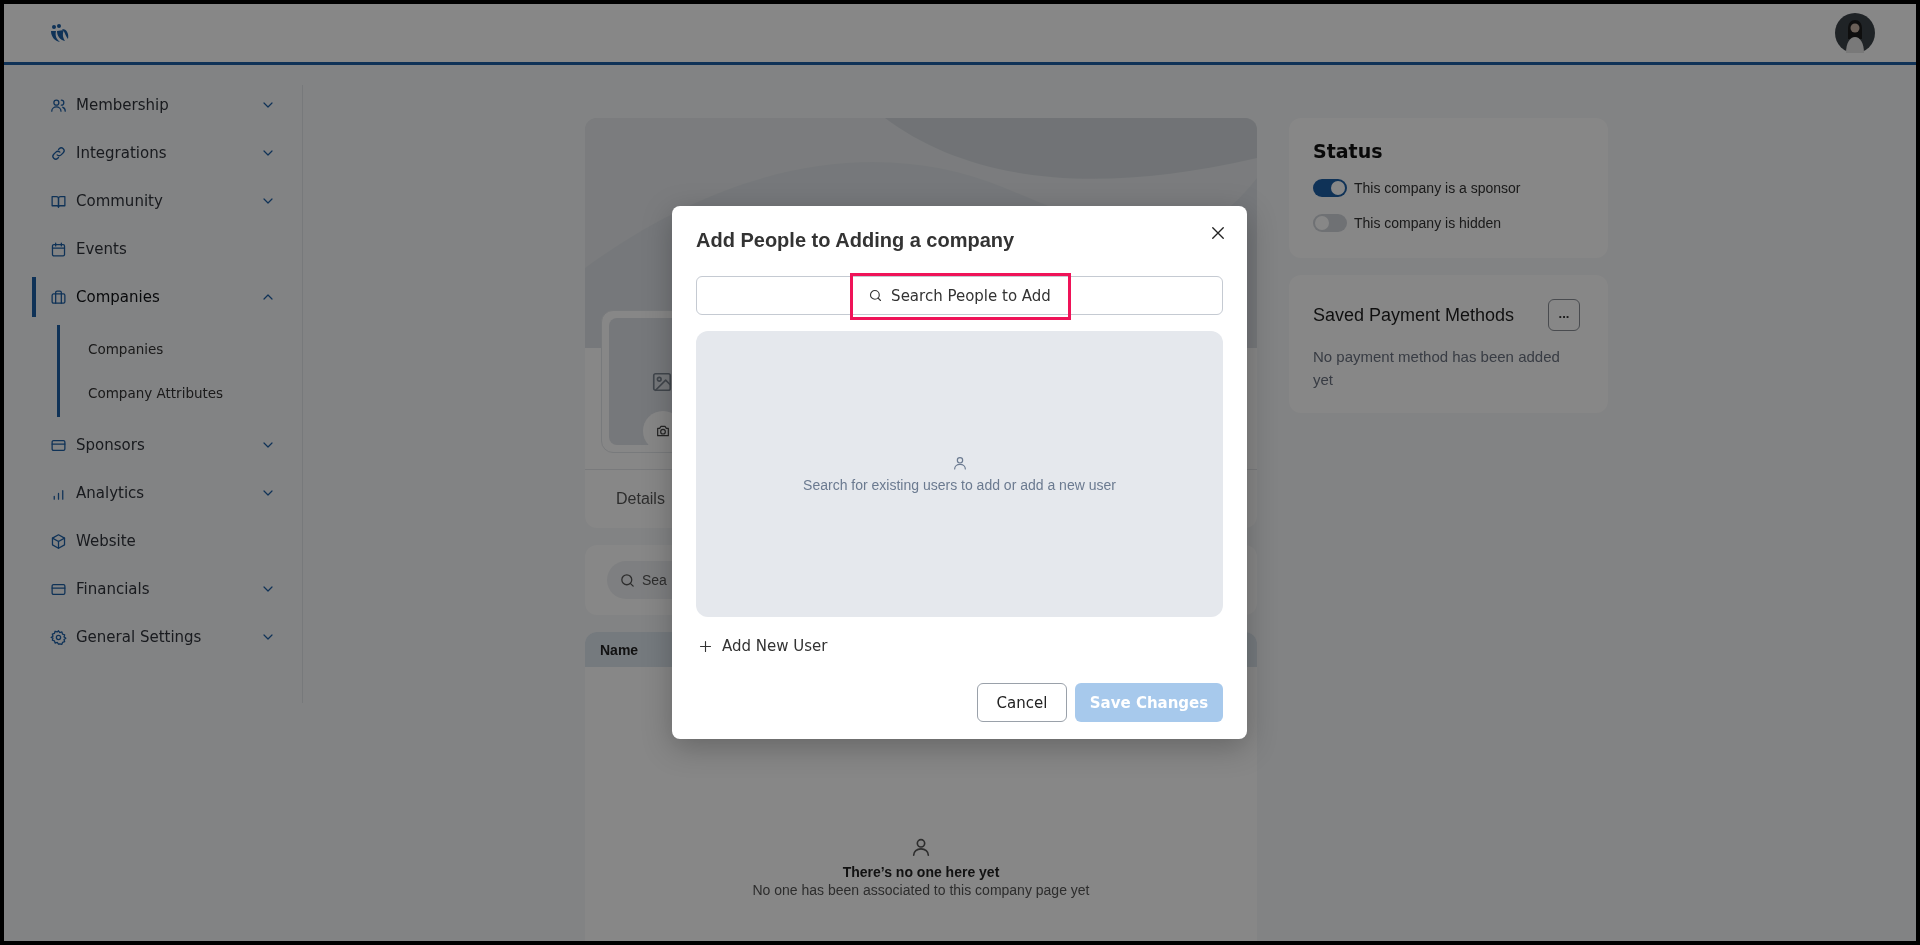  Describe the element at coordinates (1414, 315) in the screenshot. I see `card-title: Saved Payment Methods` at that location.